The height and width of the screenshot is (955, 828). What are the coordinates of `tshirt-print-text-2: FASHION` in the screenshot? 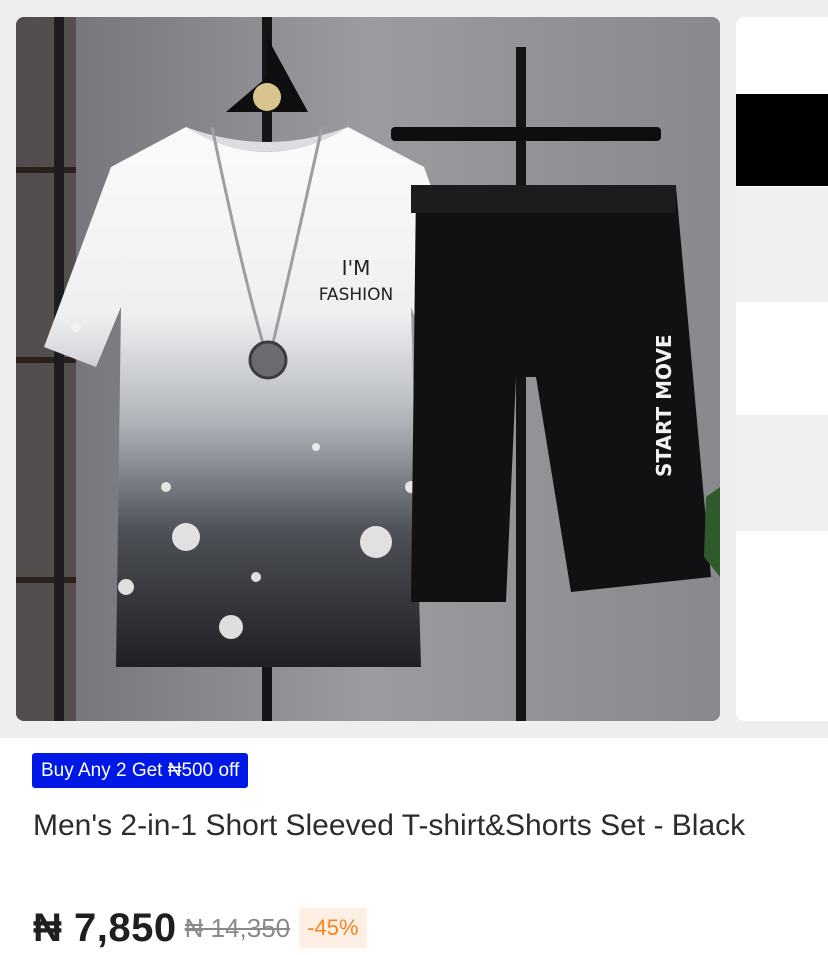 It's located at (356, 295).